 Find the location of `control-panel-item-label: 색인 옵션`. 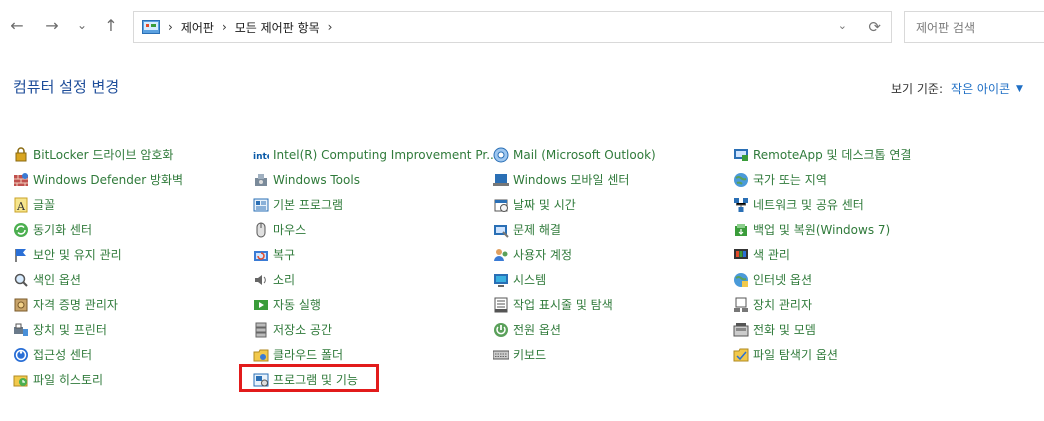

control-panel-item-label: 색인 옵션 is located at coordinates (57, 280).